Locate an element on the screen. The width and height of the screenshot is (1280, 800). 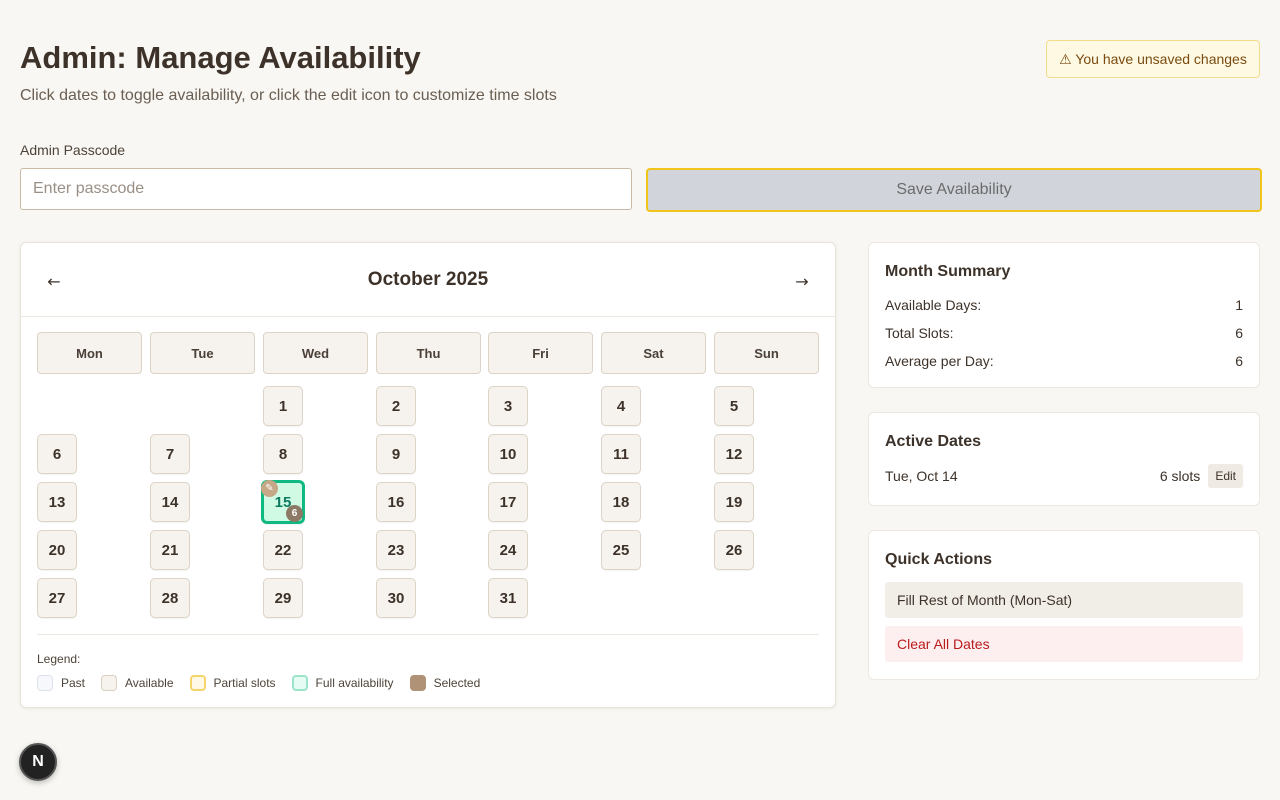
active-dates-title: Active Dates is located at coordinates (933, 441).